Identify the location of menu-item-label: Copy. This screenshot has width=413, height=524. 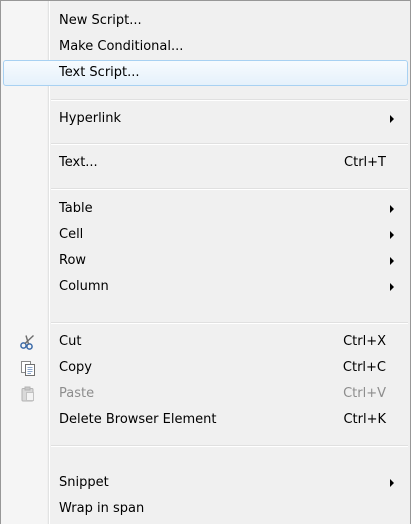
(75, 367).